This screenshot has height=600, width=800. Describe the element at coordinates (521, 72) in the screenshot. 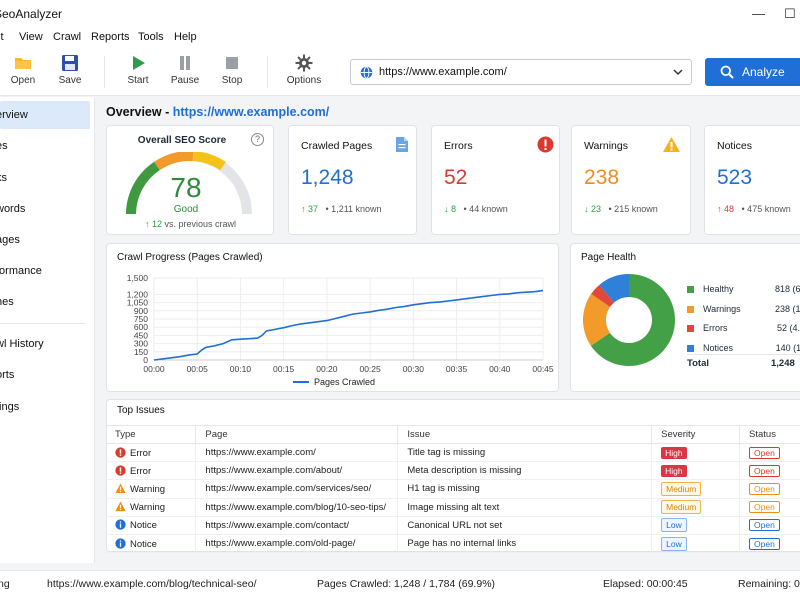

I see `url-input: https://www.example.com/` at that location.